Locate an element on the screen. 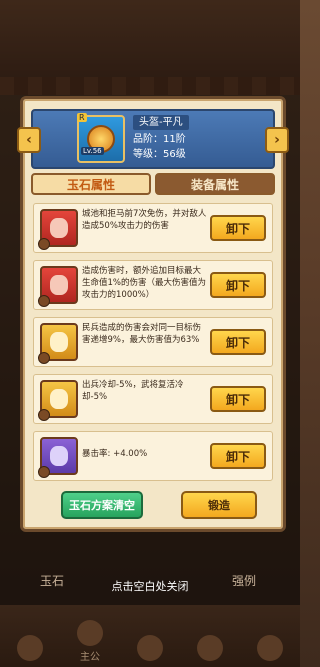 This screenshot has width=320, height=667. rarity-tag: R is located at coordinates (82, 117).